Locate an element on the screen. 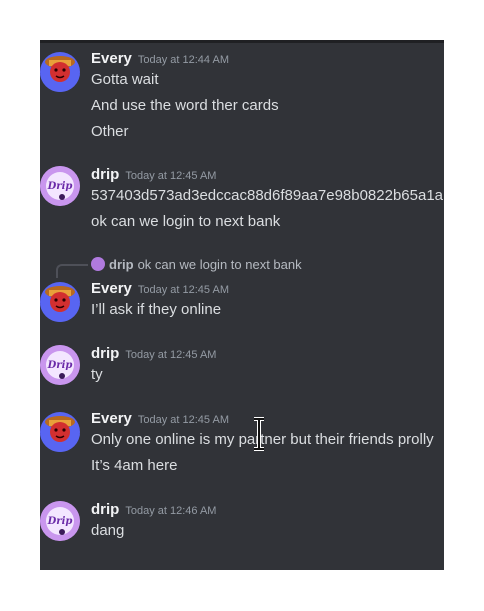 This screenshot has width=484, height=611. message-text: And use the word ther cards is located at coordinates (185, 105).